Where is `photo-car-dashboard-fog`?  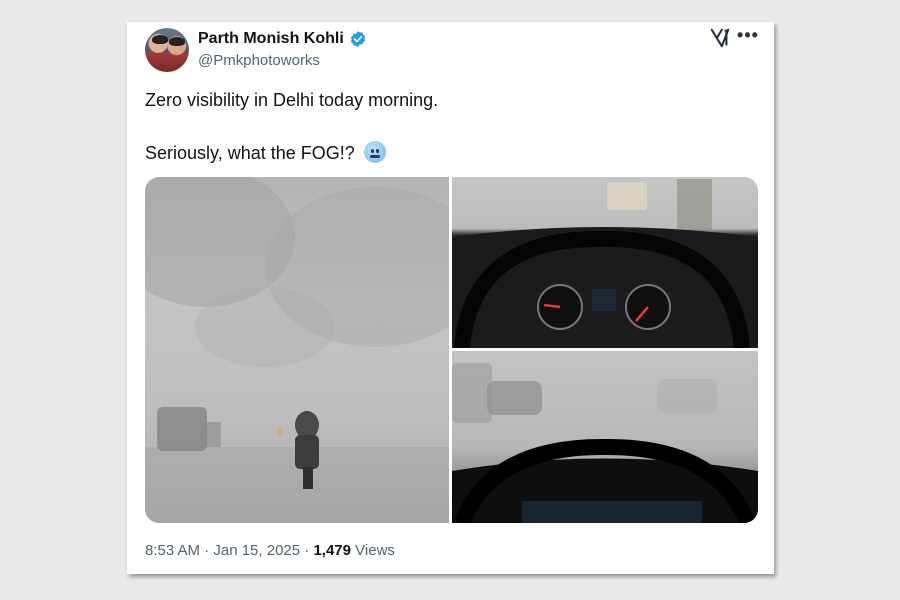
photo-car-dashboard-fog is located at coordinates (605, 262).